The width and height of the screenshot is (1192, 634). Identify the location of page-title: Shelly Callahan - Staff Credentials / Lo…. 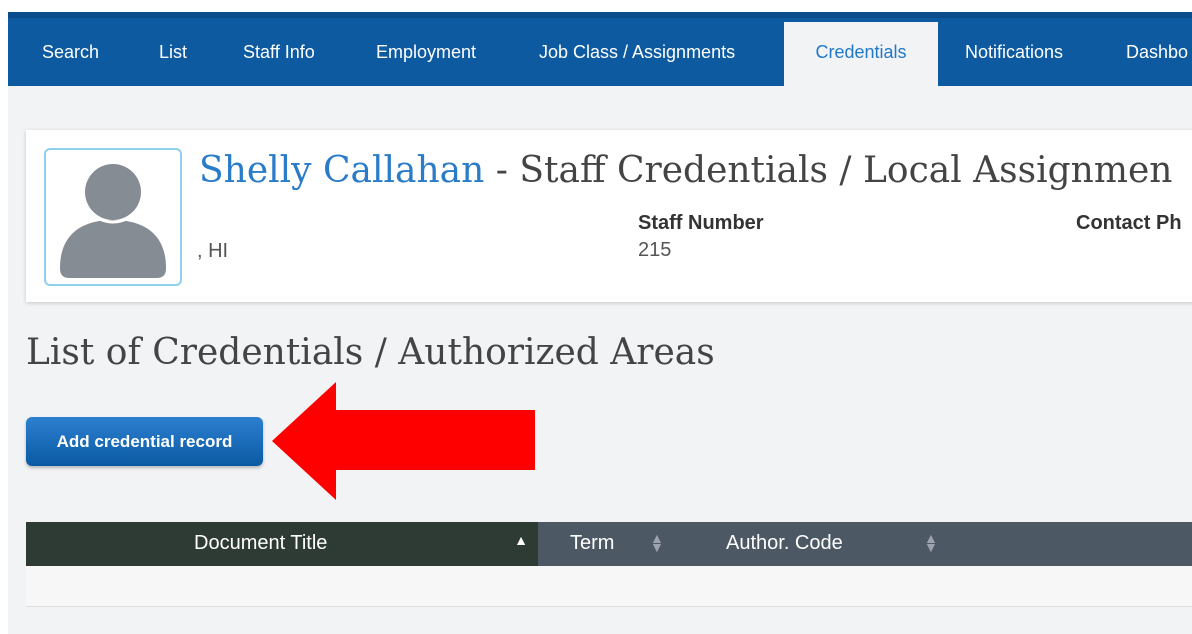
(685, 170).